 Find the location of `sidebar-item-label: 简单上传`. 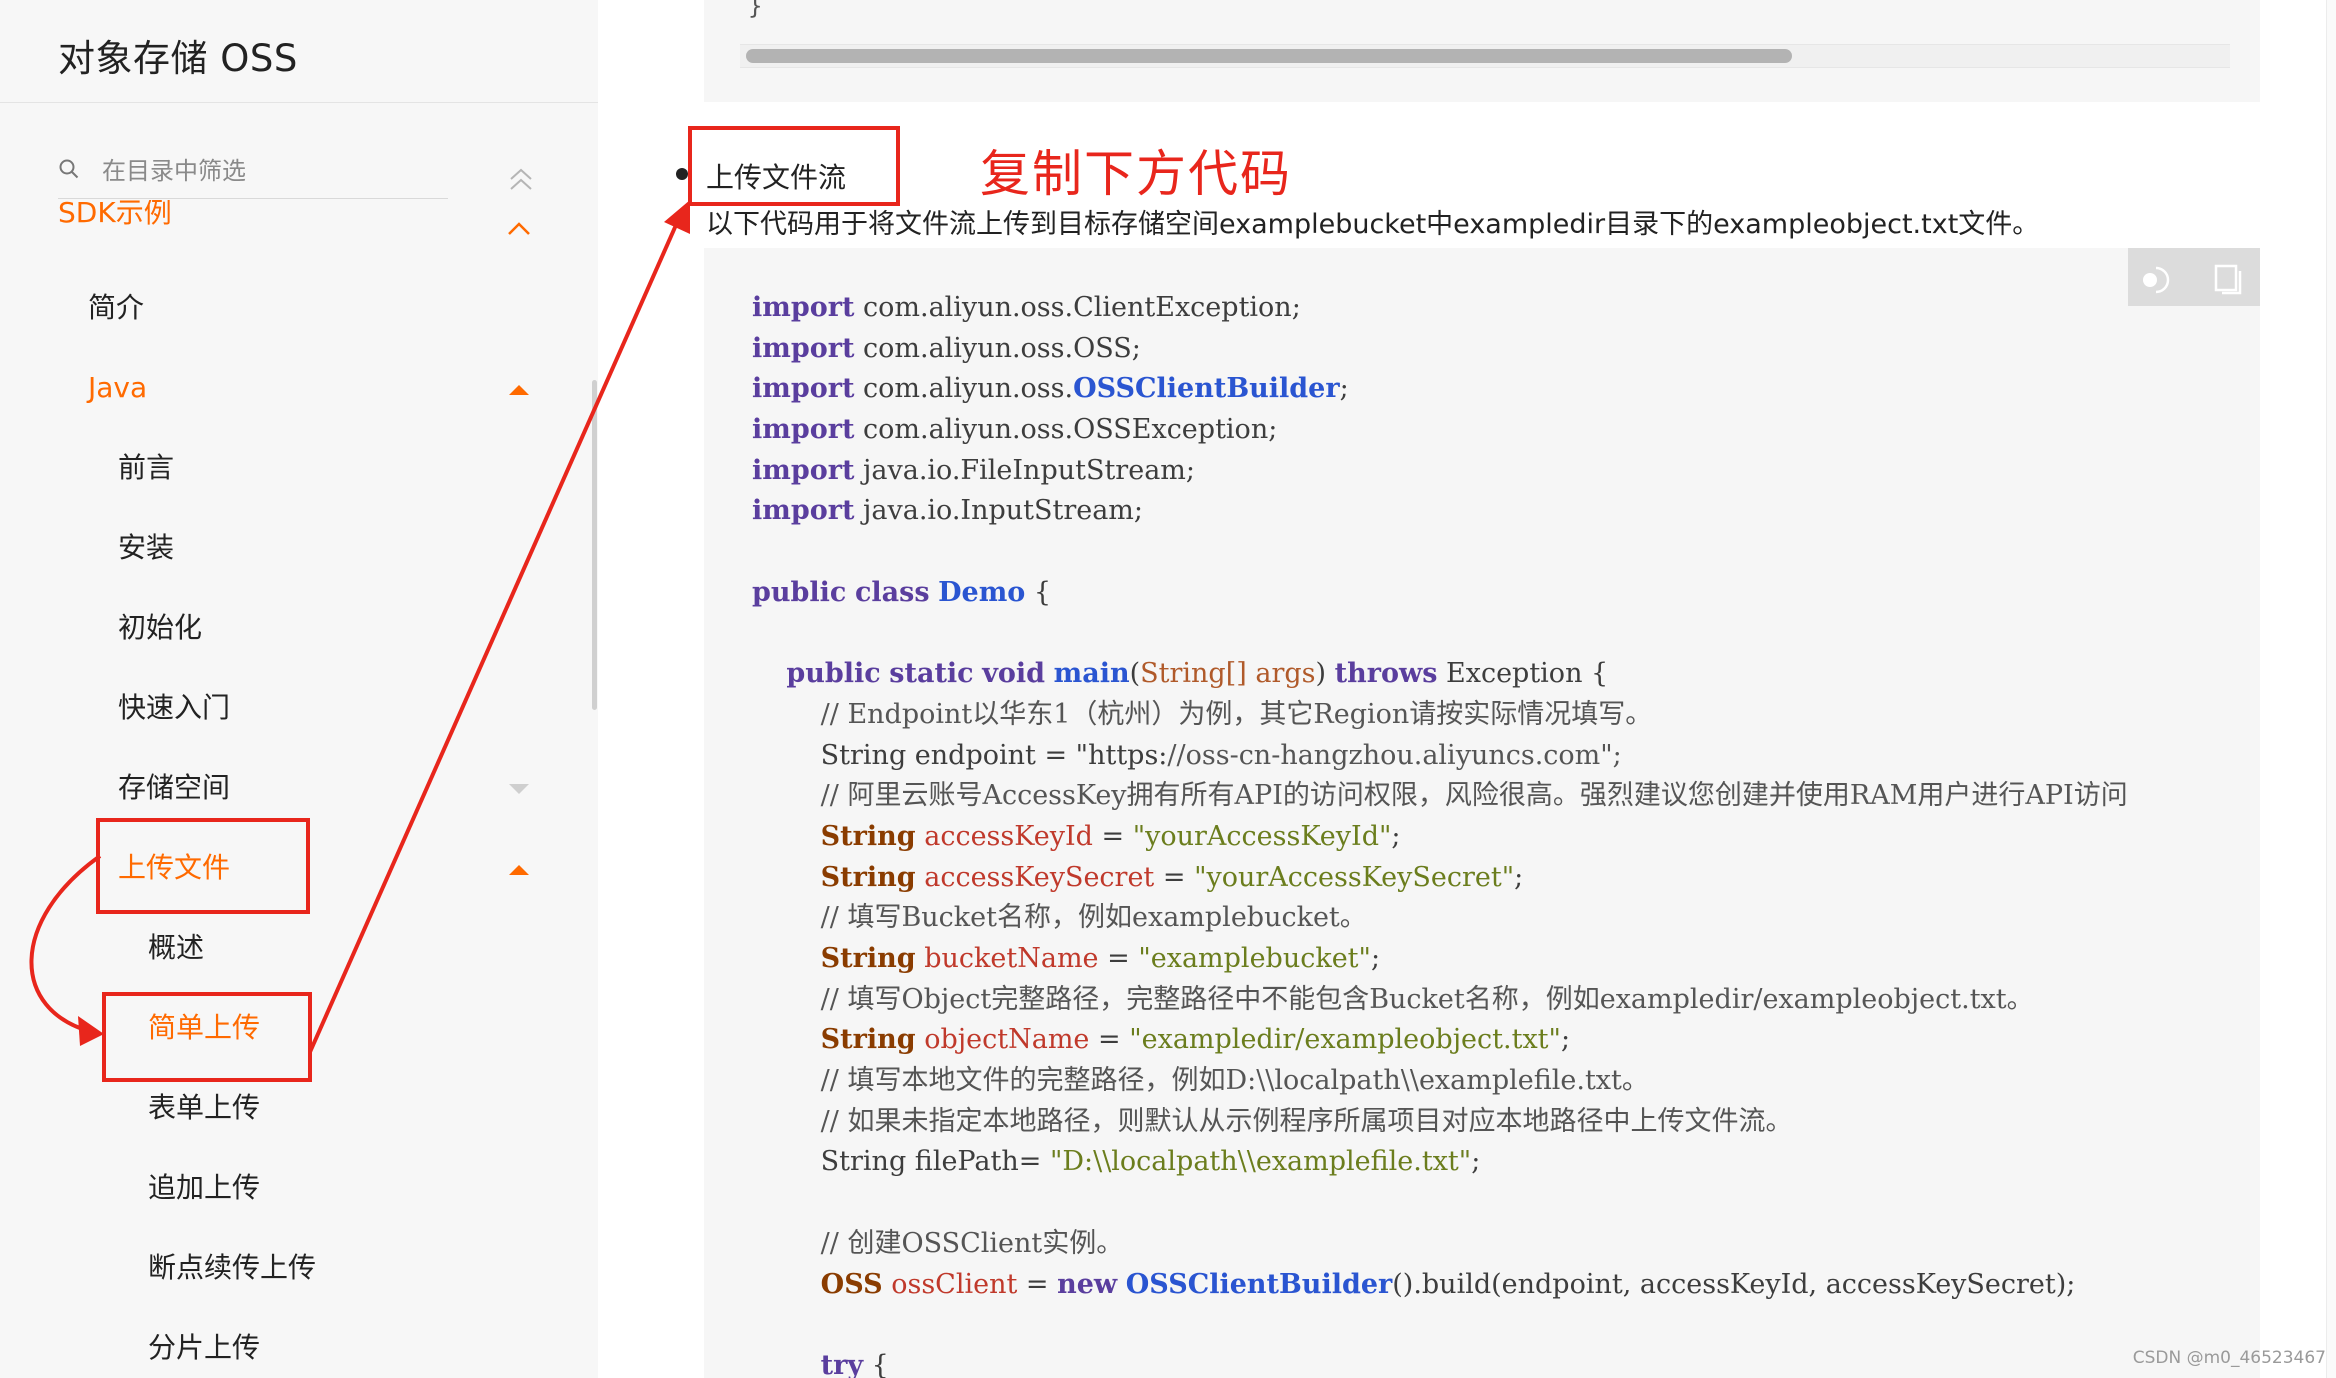

sidebar-item-label: 简单上传 is located at coordinates (204, 1027).